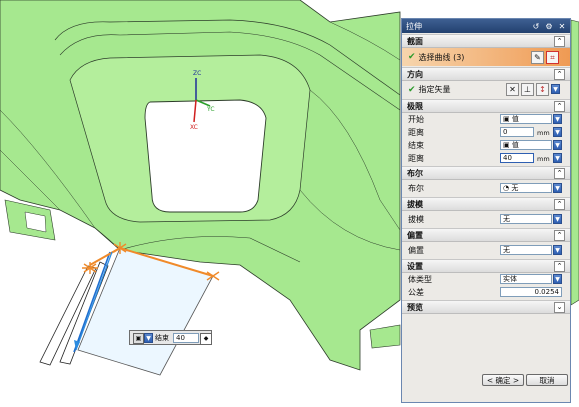  I want to click on spinner-icon: ◆, so click(206, 339).